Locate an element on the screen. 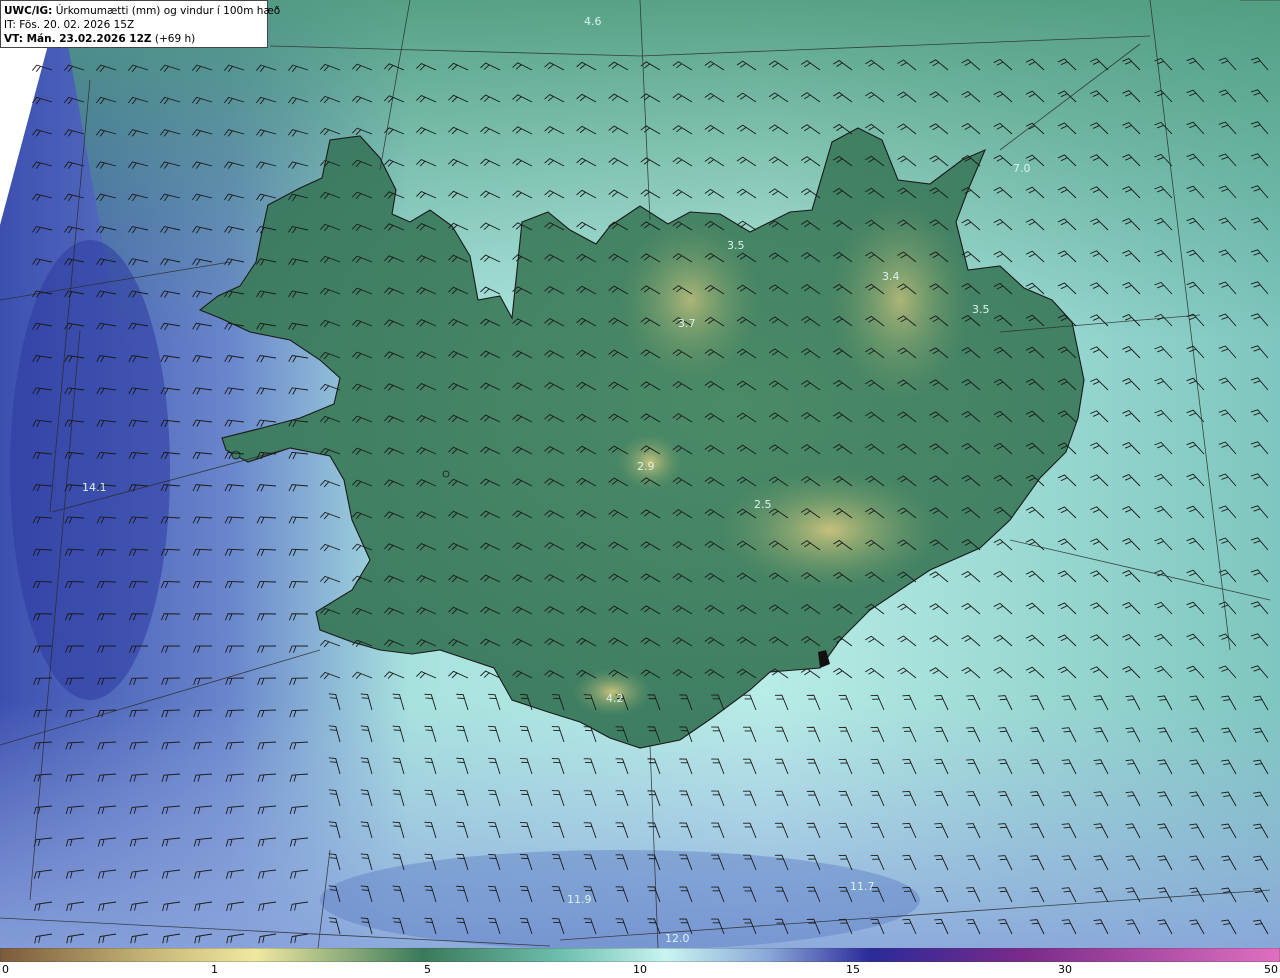  colorbar-tick: 5 is located at coordinates (427, 969).